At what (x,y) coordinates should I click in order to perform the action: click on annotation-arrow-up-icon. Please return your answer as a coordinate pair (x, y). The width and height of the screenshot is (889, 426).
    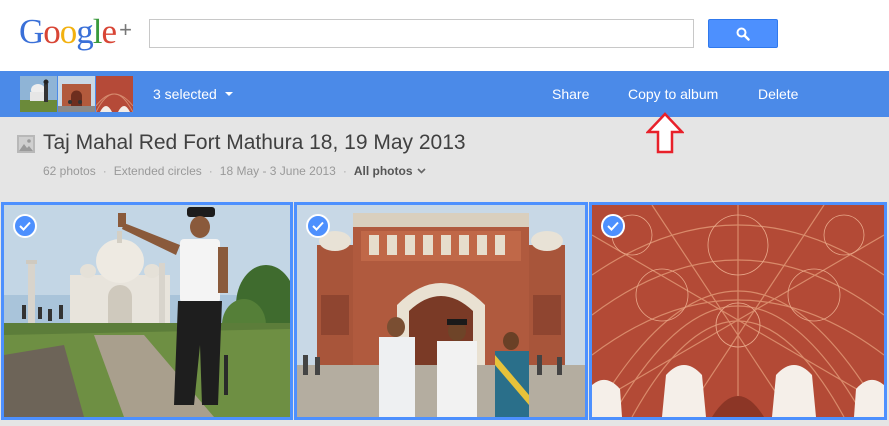
    Looking at the image, I should click on (665, 133).